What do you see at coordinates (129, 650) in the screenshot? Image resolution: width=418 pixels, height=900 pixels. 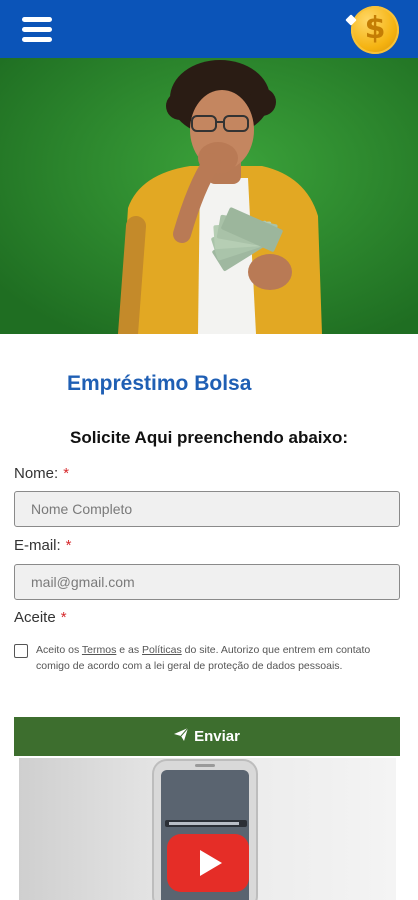 I see `consent-middle: e as` at bounding box center [129, 650].